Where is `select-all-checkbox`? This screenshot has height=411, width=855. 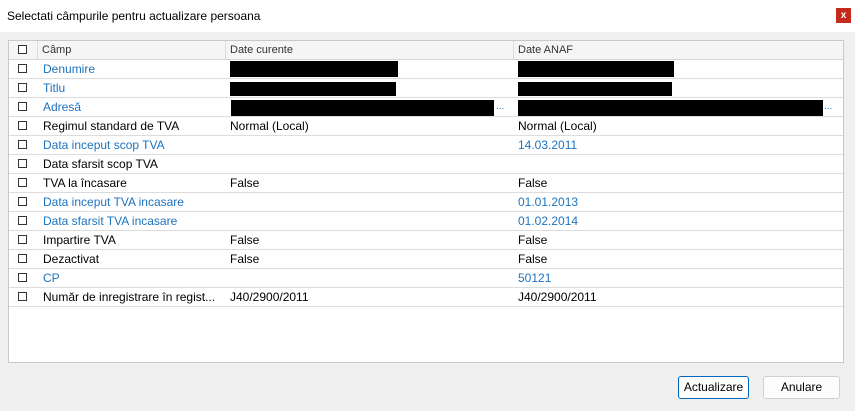 select-all-checkbox is located at coordinates (22, 49).